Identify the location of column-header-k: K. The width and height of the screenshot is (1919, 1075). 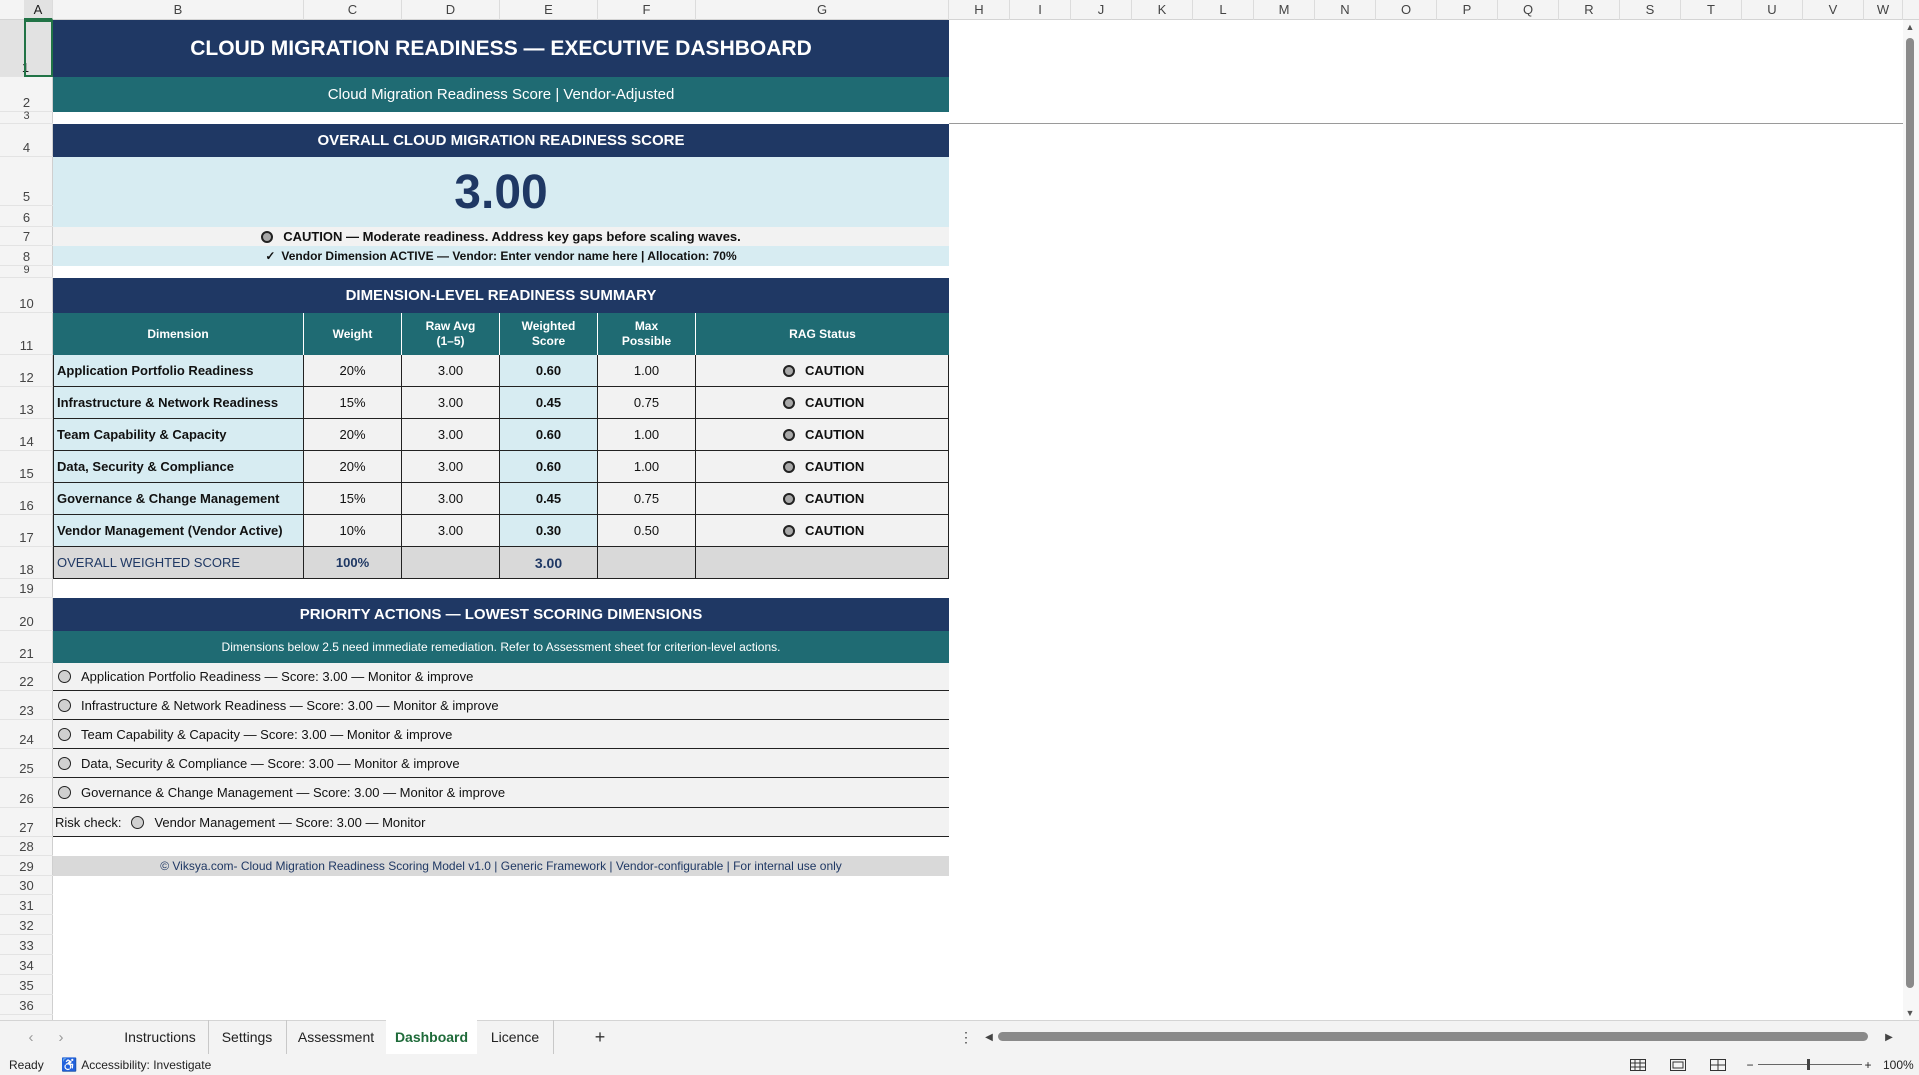
(1162, 10).